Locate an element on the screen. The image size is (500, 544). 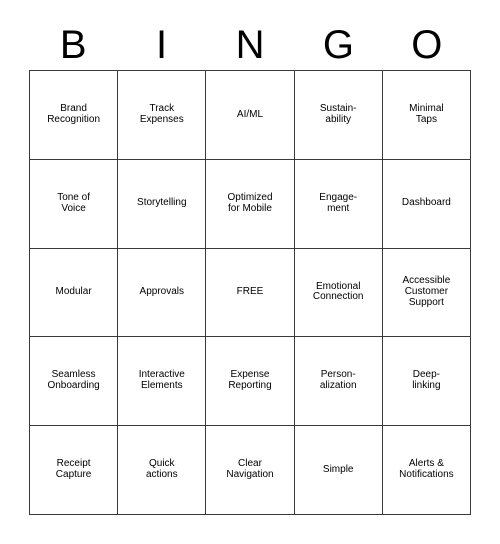
bingo-cell: Alerts & Notifications is located at coordinates (426, 470).